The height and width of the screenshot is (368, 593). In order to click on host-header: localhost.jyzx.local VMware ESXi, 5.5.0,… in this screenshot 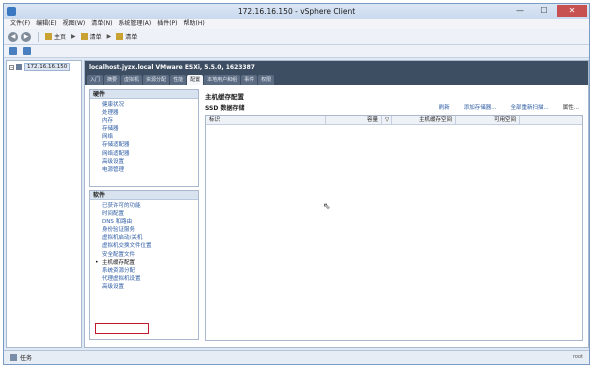, I will do `click(336, 68)`.